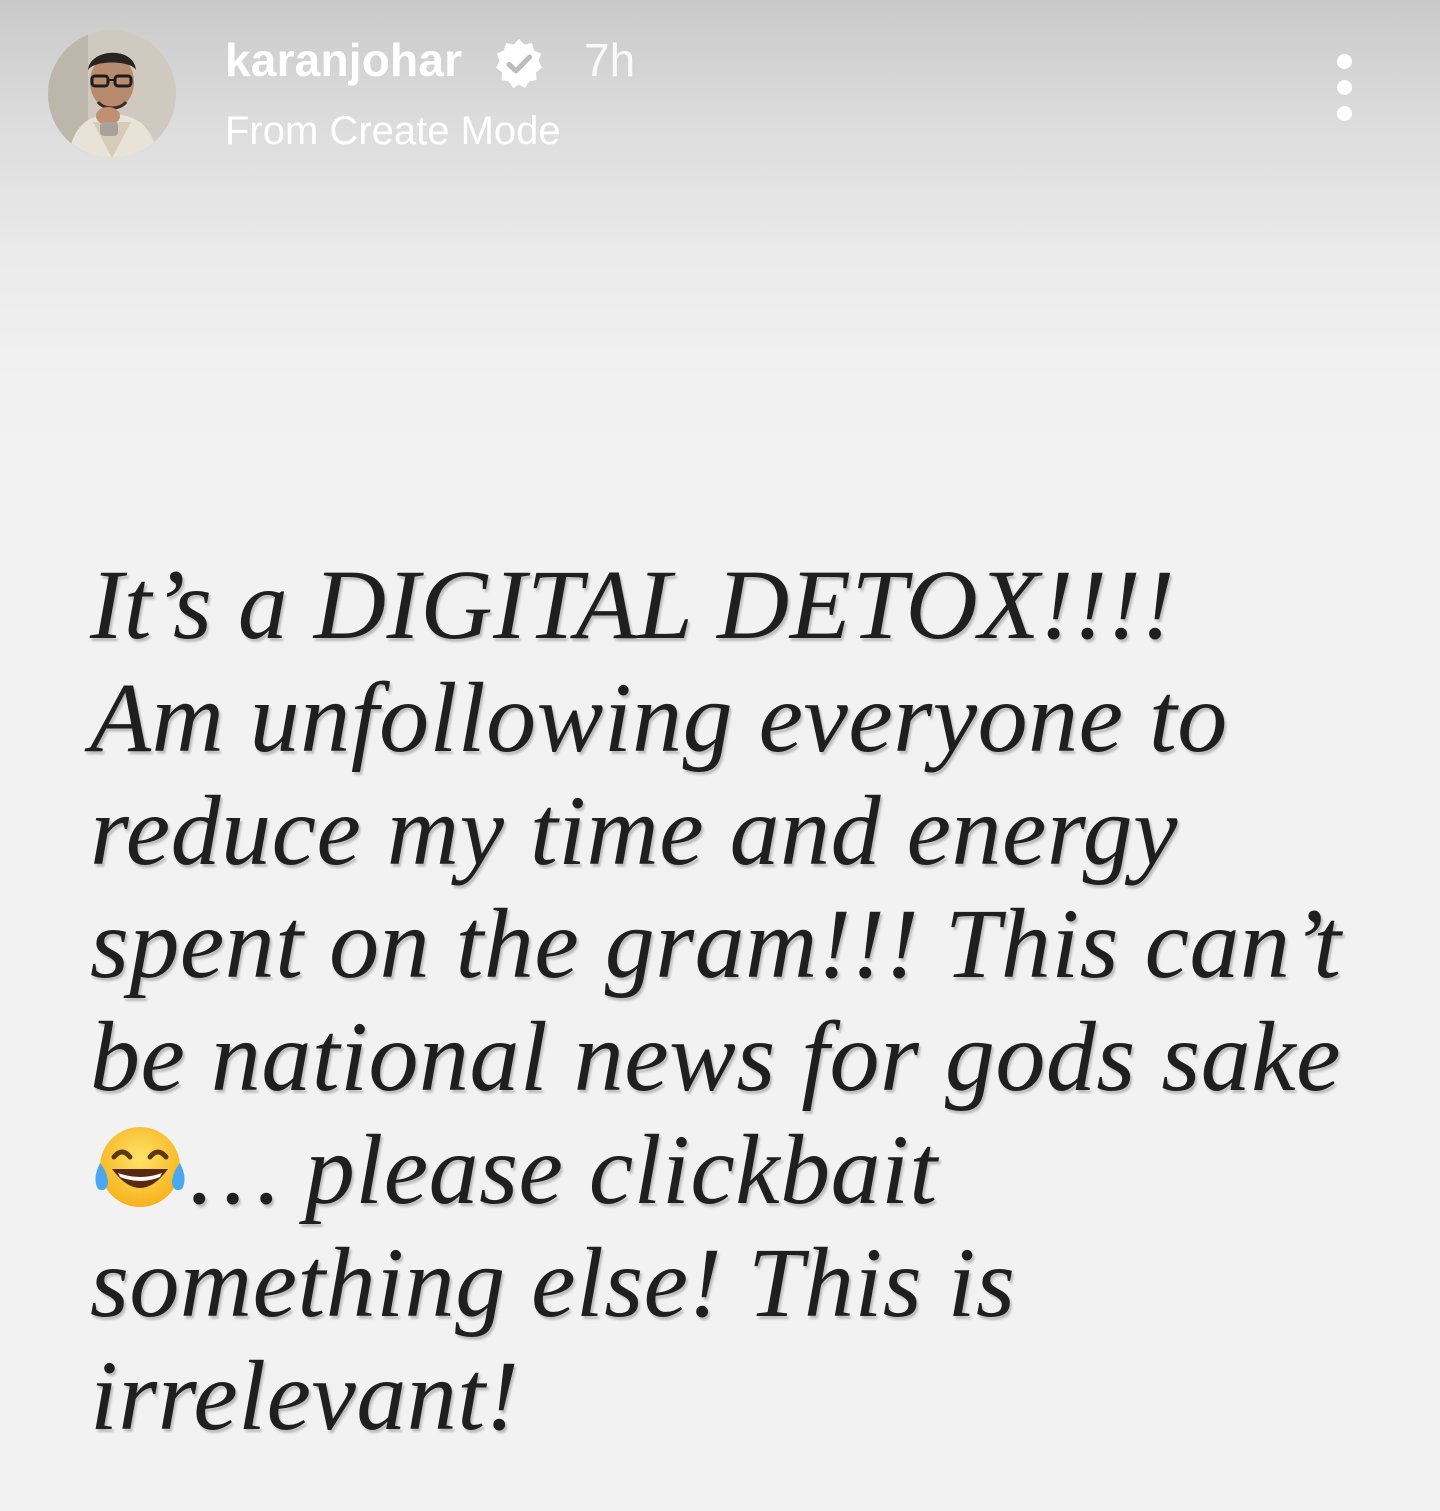  Describe the element at coordinates (564, 1169) in the screenshot. I see `caption-line: … please clickbait` at that location.